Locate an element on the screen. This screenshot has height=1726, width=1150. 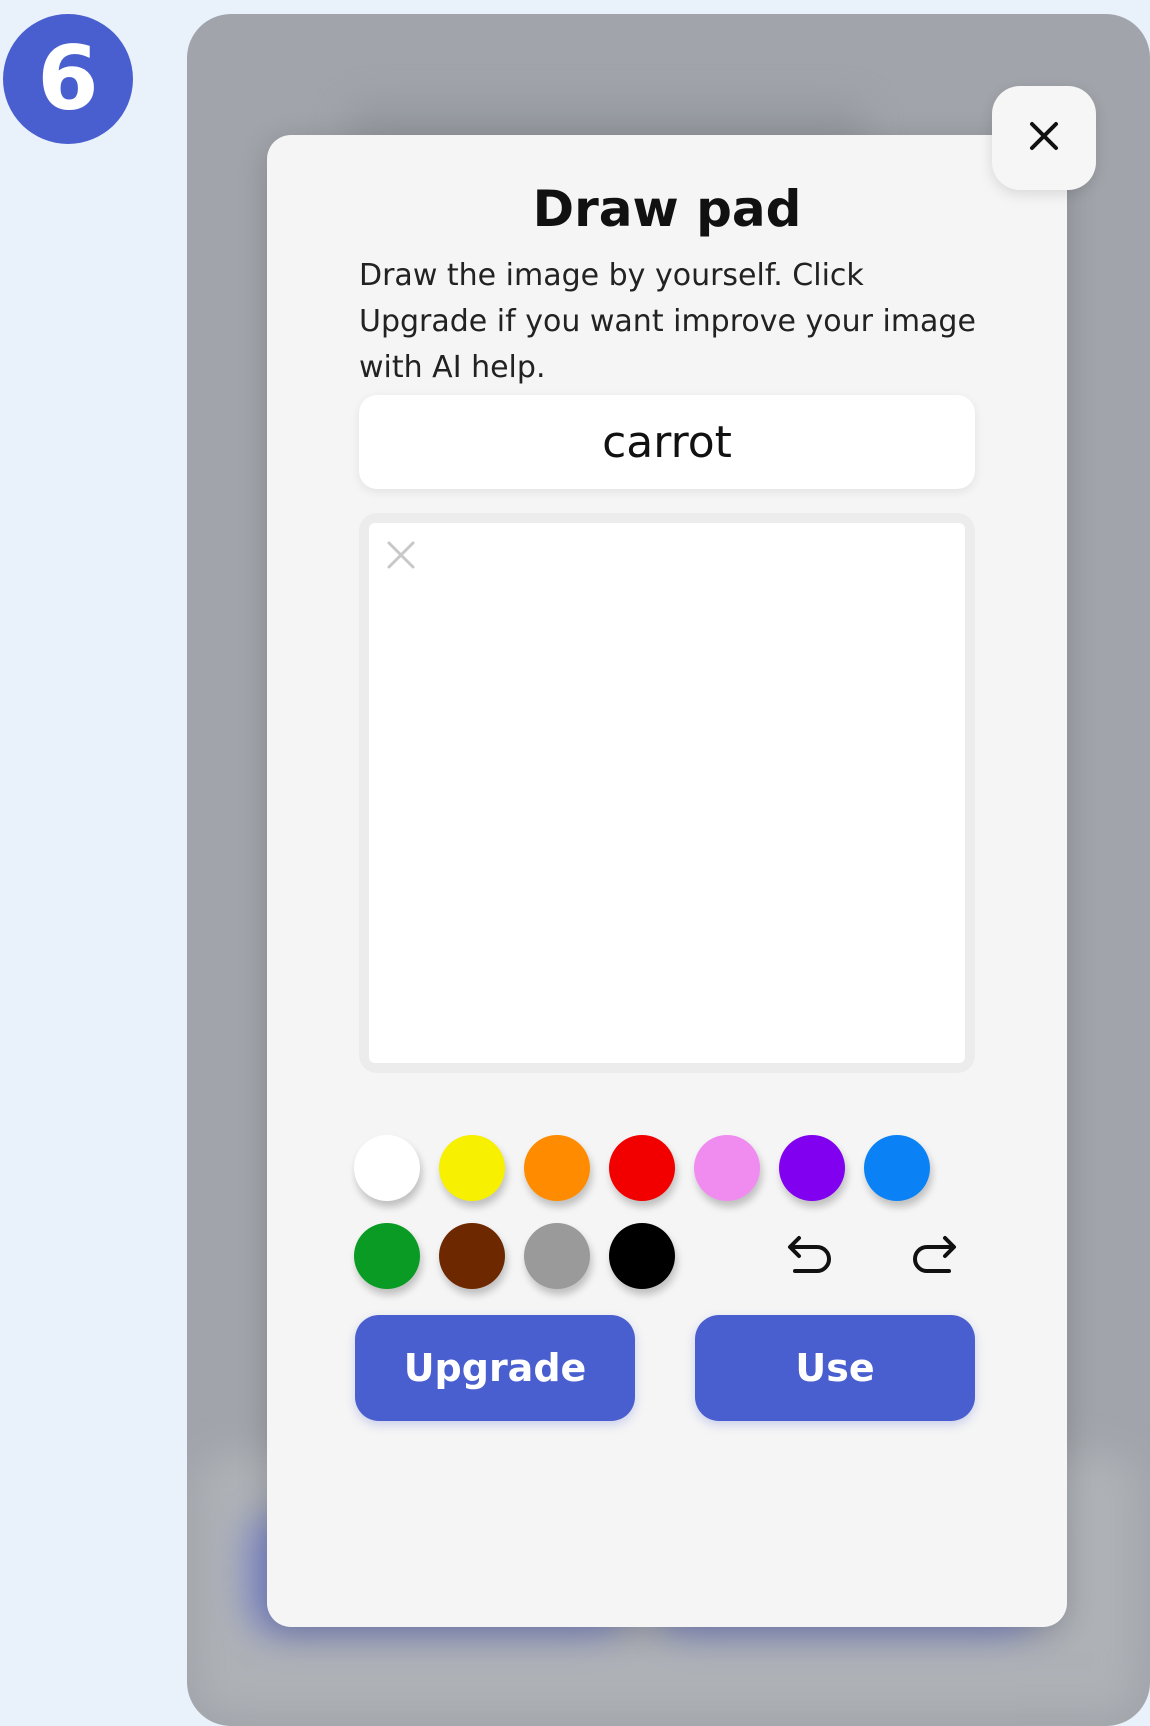
color-swatch-gray is located at coordinates (557, 1256).